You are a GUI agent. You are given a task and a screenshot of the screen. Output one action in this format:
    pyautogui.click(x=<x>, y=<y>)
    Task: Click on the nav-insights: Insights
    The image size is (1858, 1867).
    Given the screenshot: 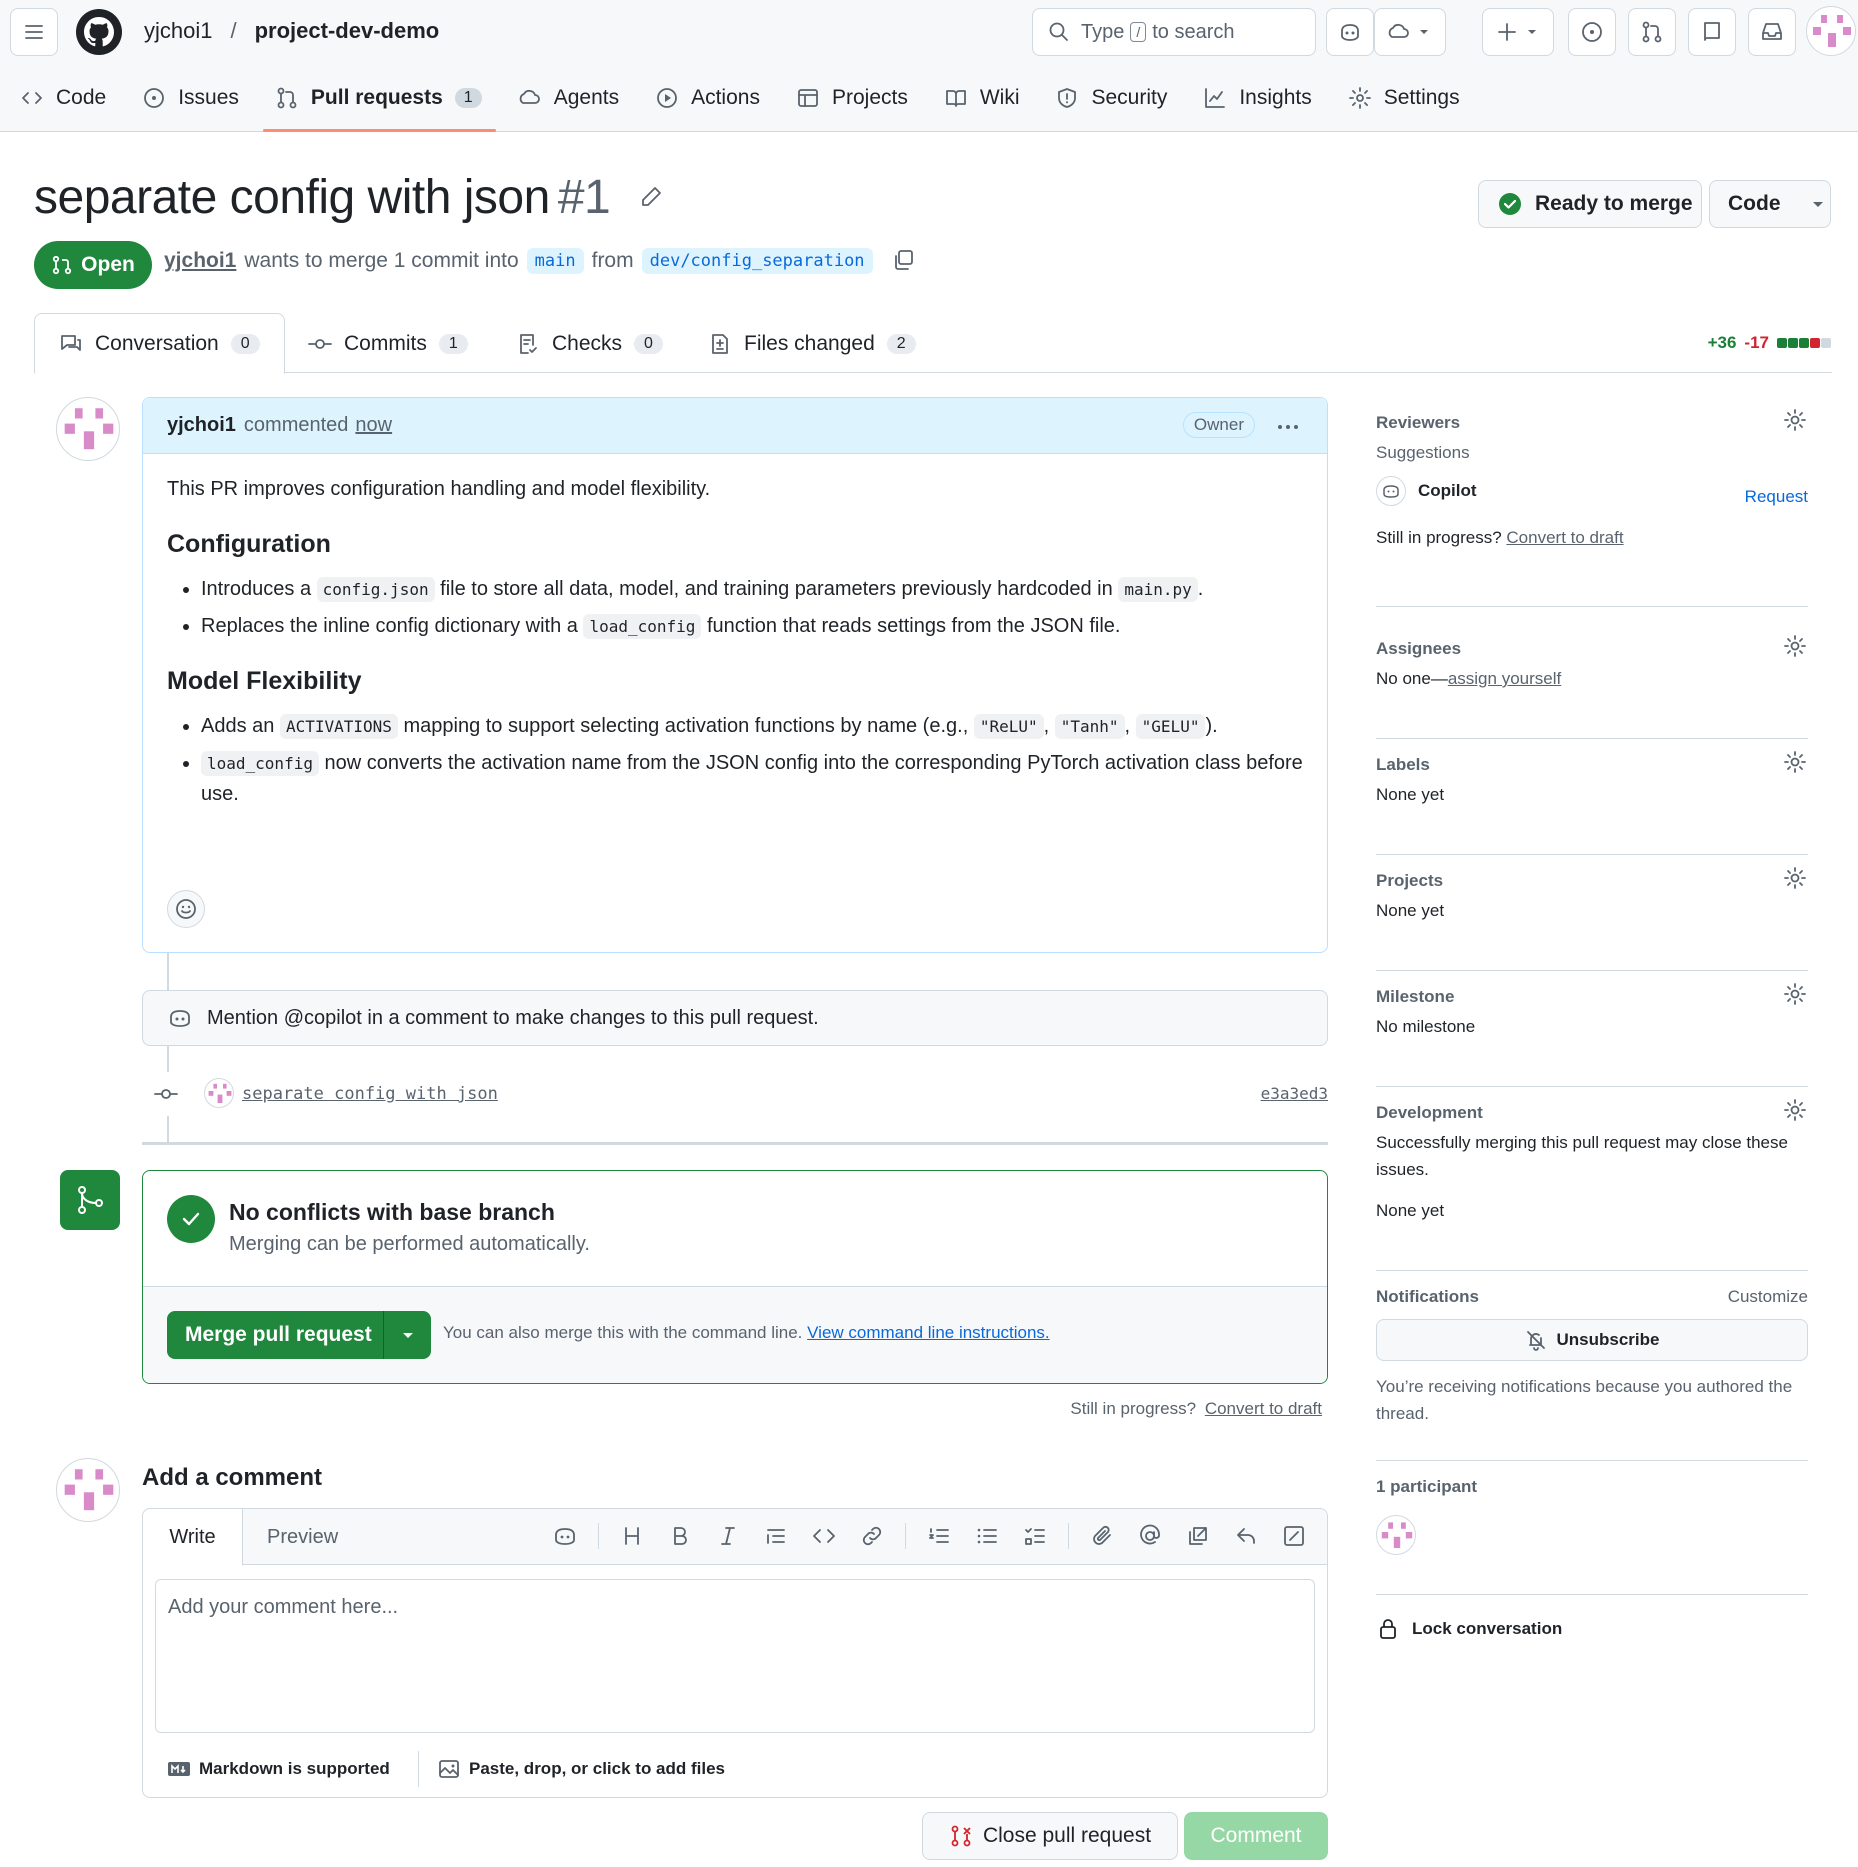 What is the action you would take?
    pyautogui.click(x=1257, y=98)
    